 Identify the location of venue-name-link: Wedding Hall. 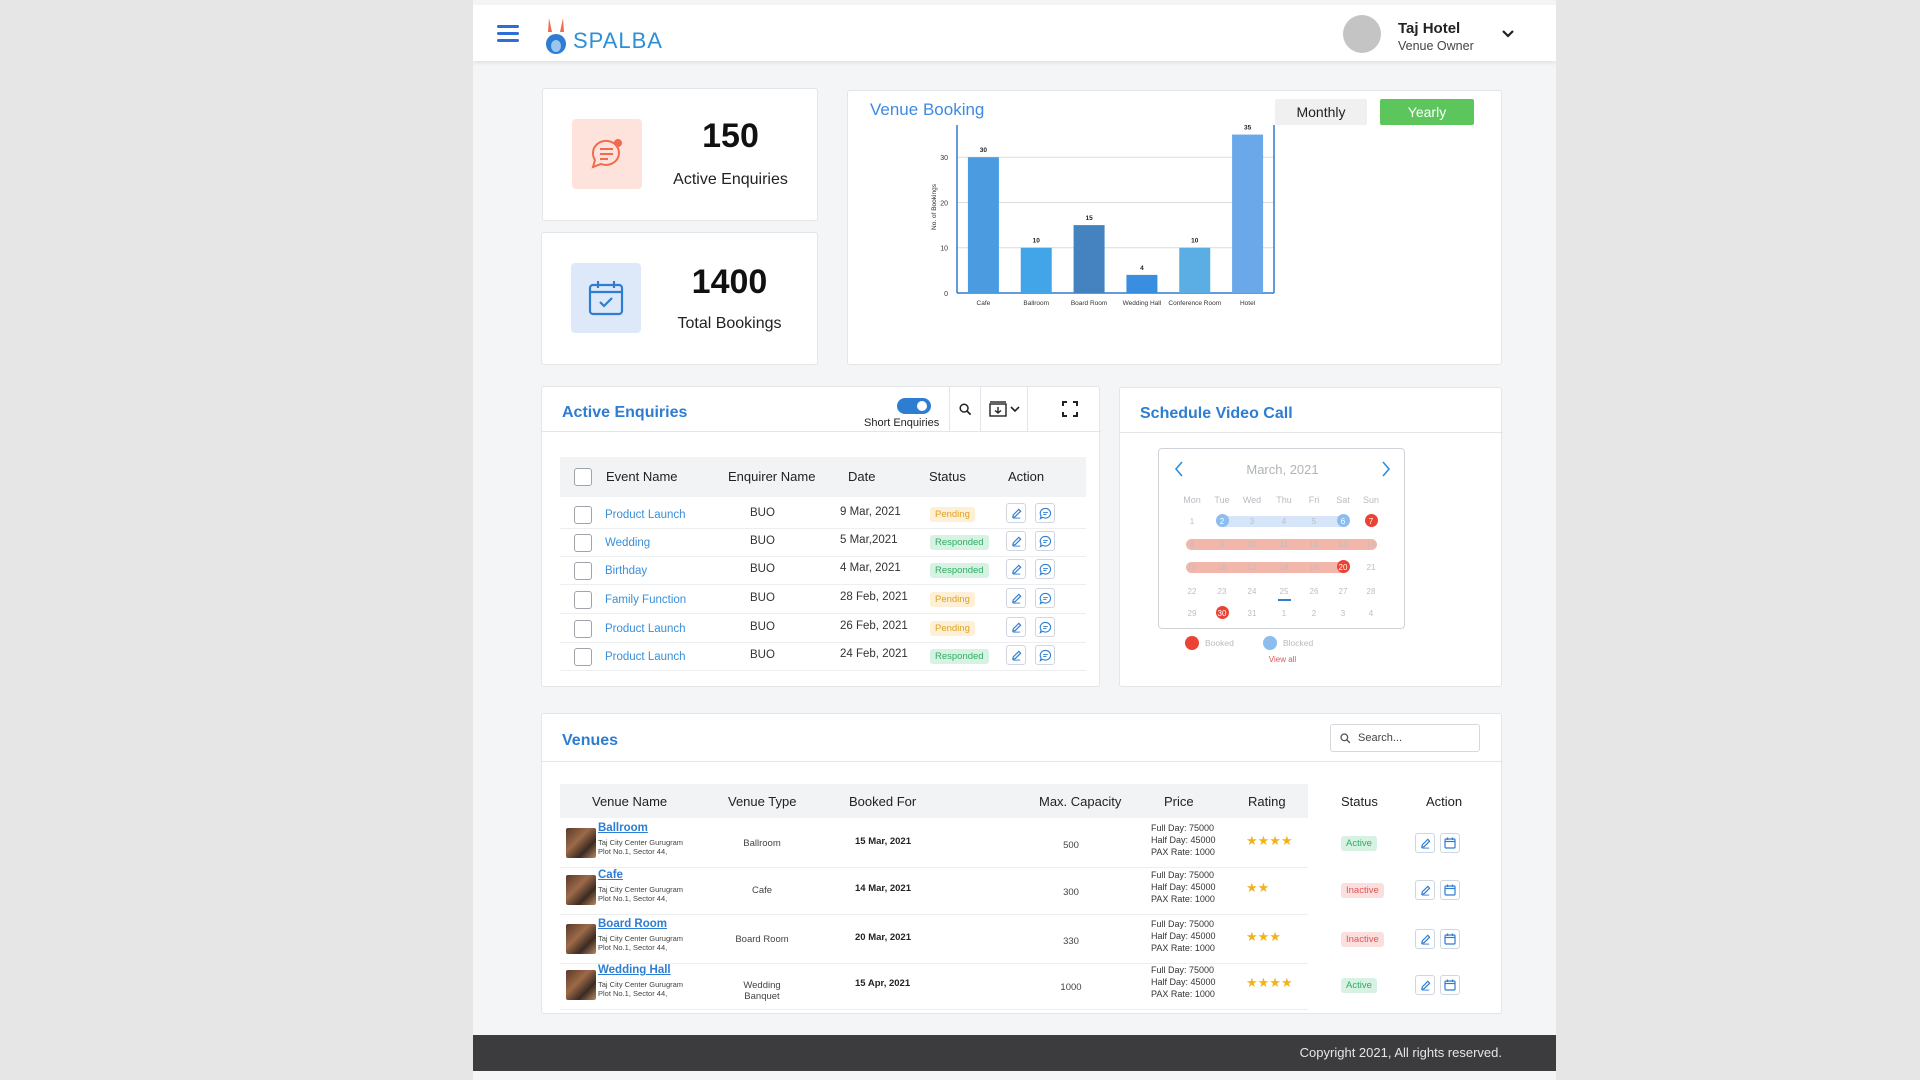
(640, 970).